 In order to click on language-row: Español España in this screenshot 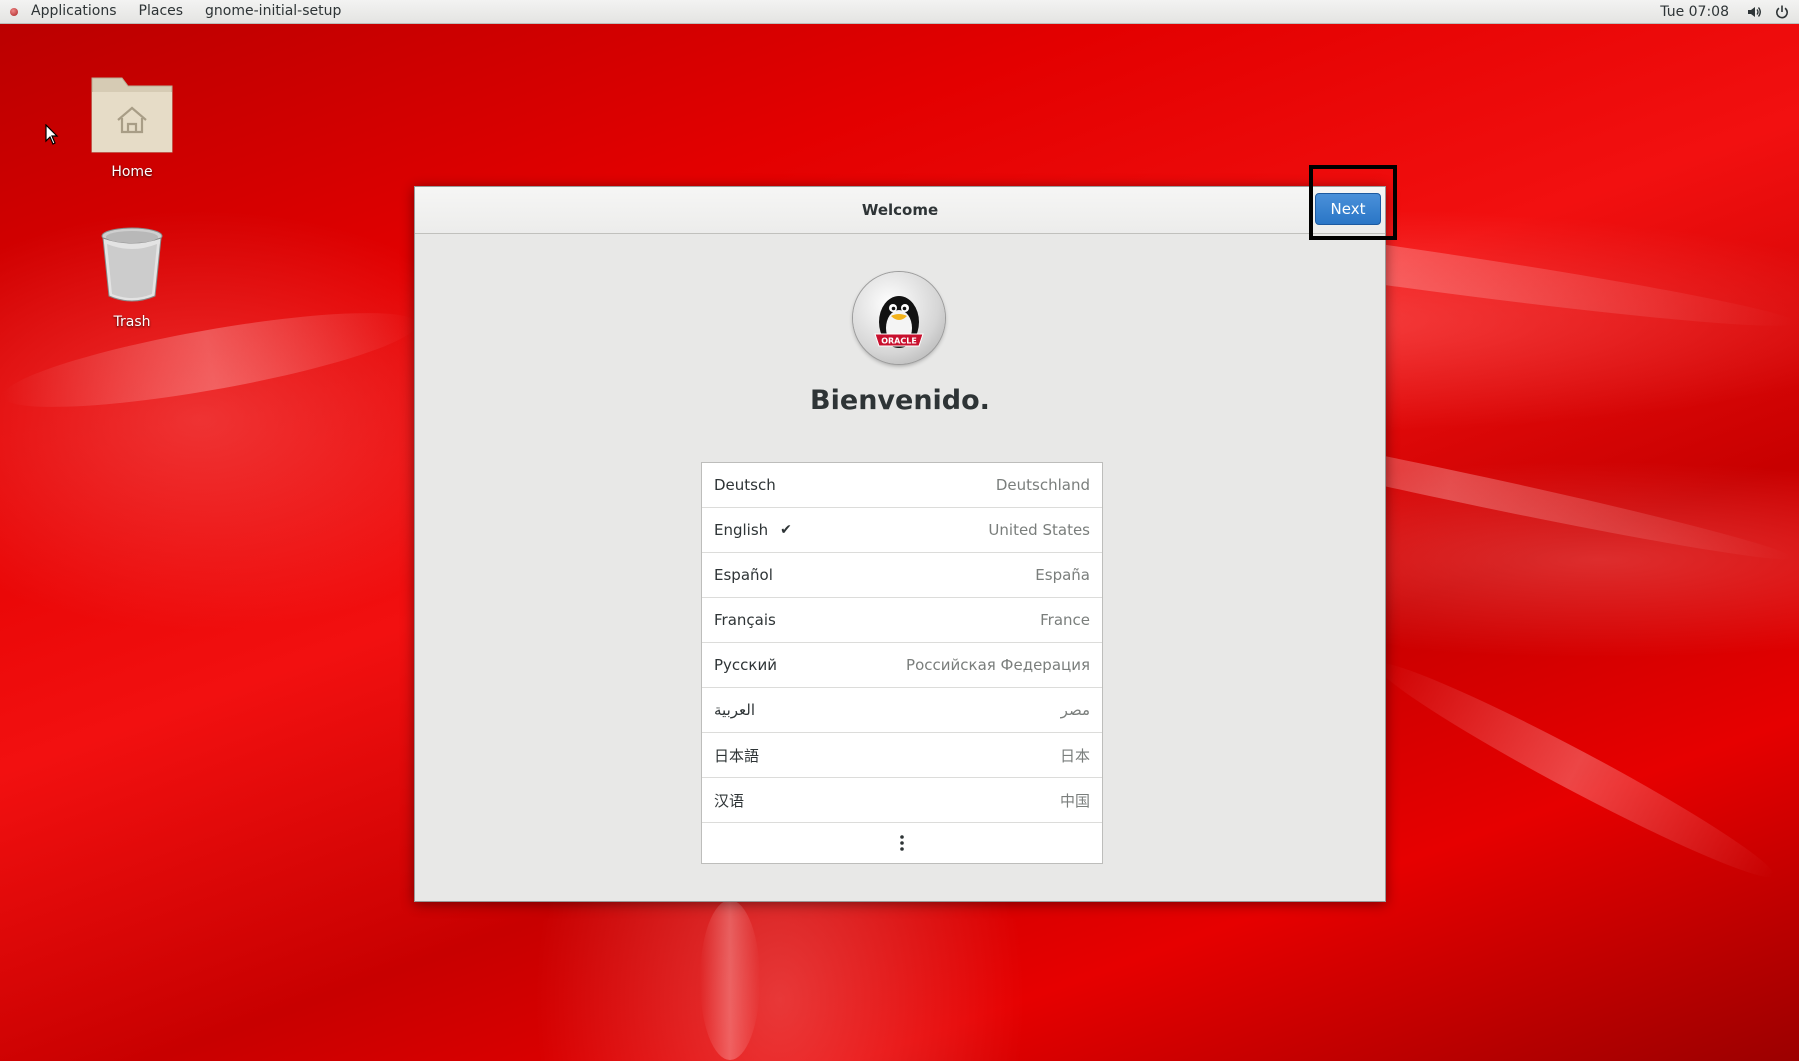, I will do `click(902, 575)`.